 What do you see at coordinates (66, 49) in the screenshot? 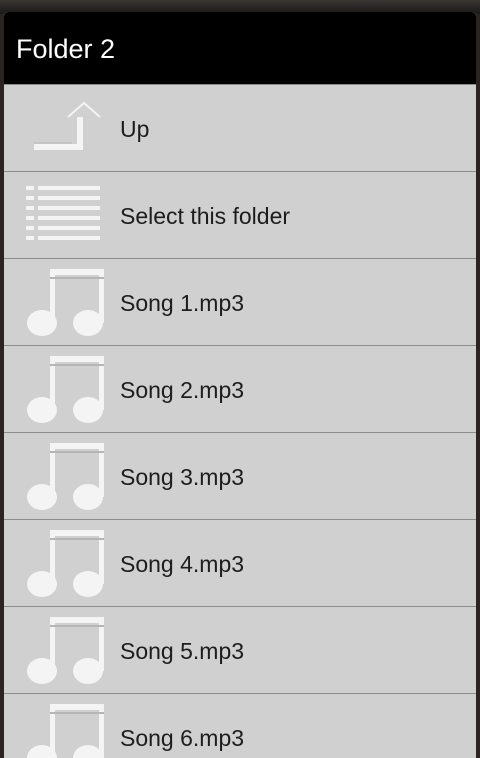
I see `dialog-title: Folder 2` at bounding box center [66, 49].